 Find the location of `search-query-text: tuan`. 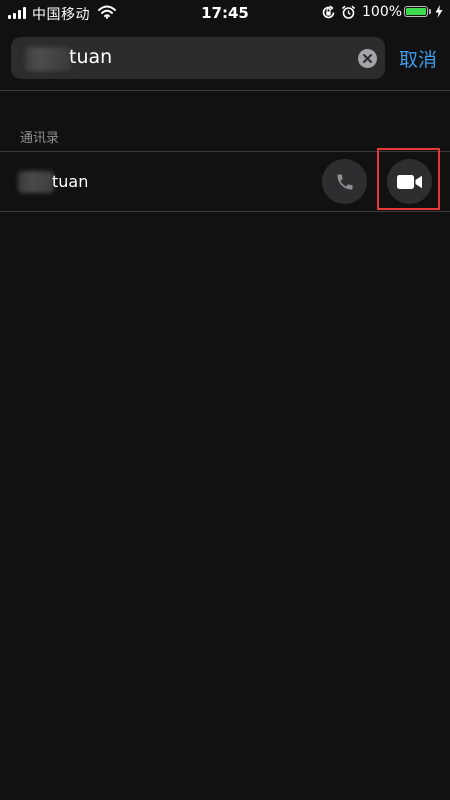

search-query-text: tuan is located at coordinates (91, 57).